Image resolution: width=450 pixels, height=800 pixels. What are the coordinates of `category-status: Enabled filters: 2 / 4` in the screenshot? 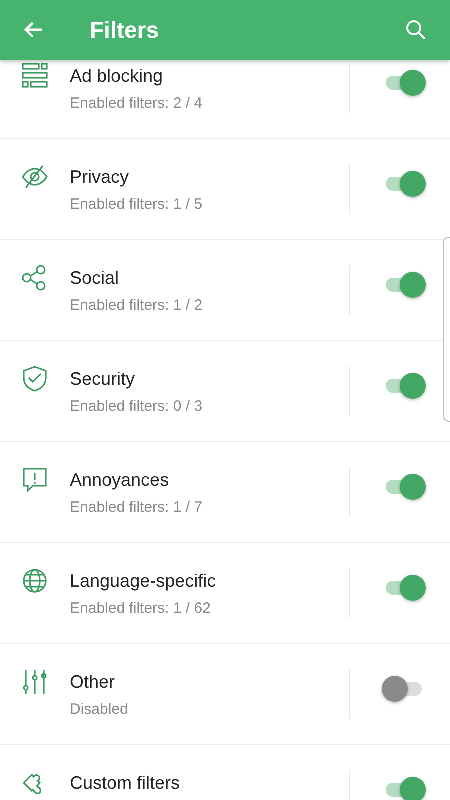 It's located at (137, 103).